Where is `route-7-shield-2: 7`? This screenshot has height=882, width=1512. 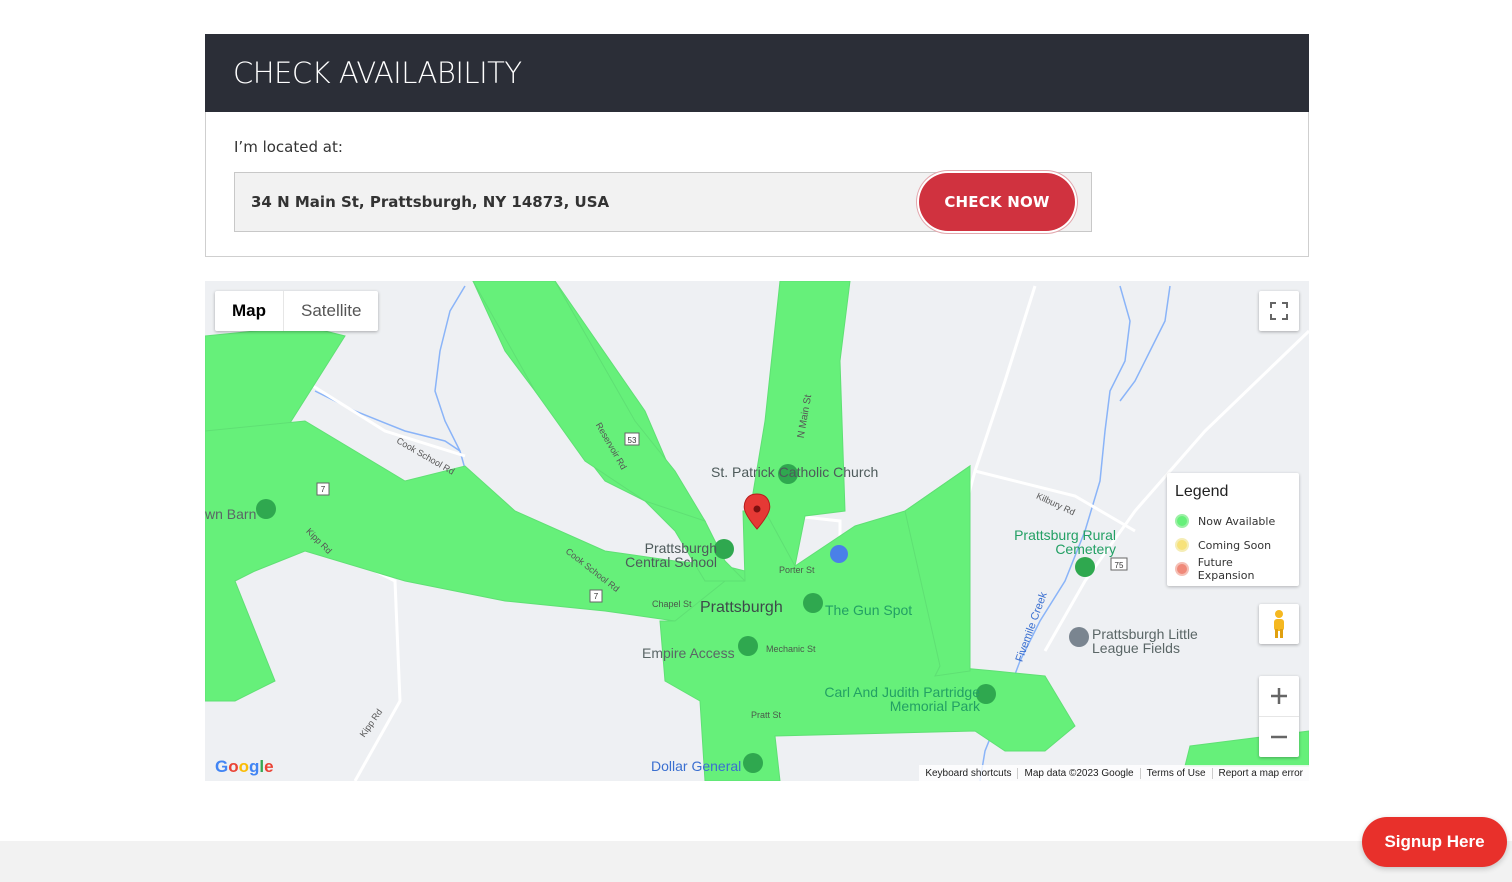
route-7-shield-2: 7 is located at coordinates (596, 596).